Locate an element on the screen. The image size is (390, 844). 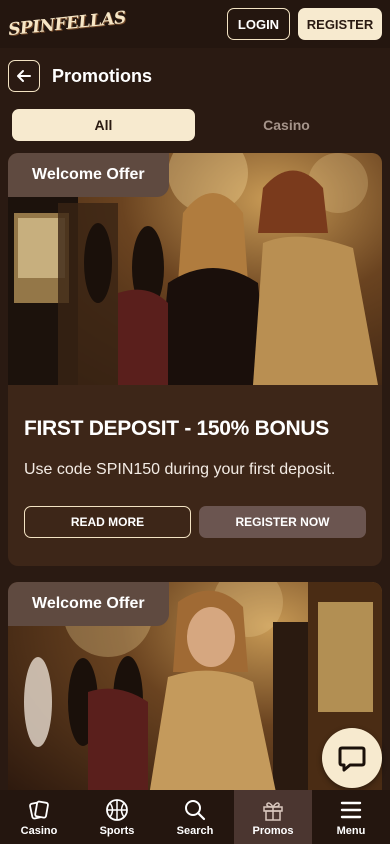
back-button is located at coordinates (24, 76).